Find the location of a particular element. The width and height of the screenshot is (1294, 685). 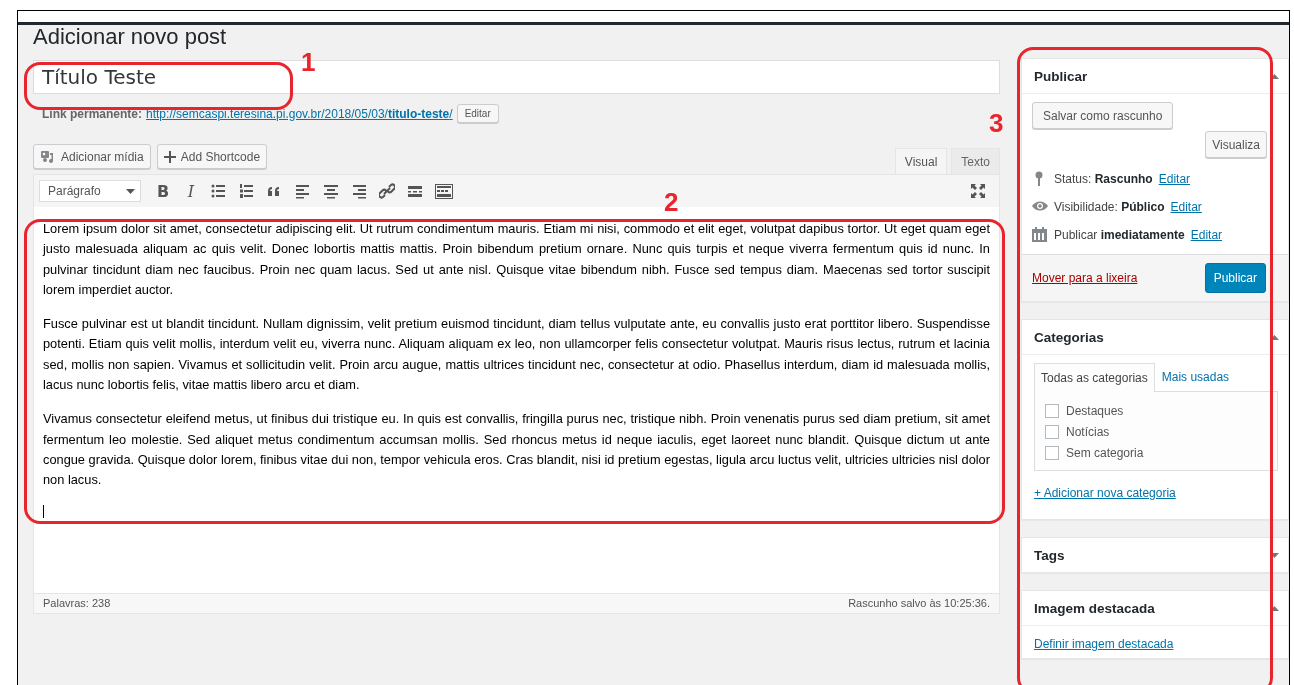

category-label: Sem categoria is located at coordinates (1105, 453).